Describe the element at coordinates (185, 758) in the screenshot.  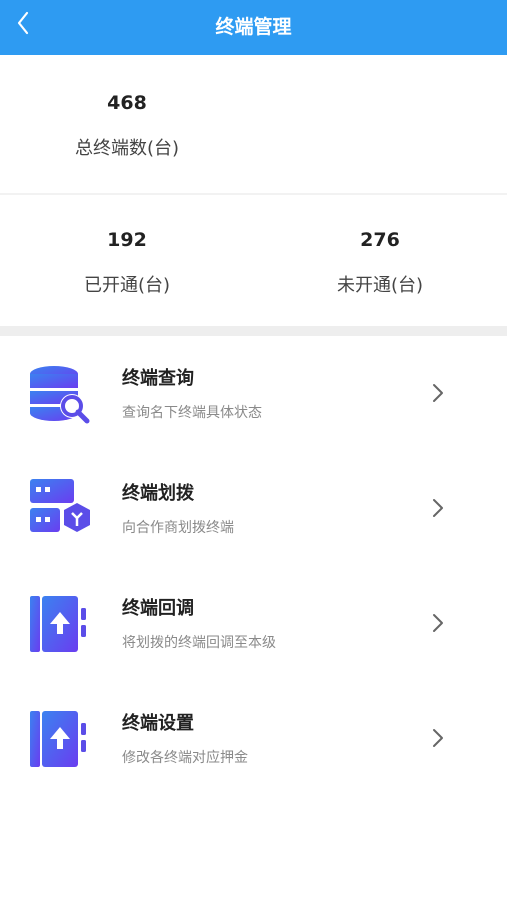
I see `menu-item-subtitle: 修改各终端对应押金` at that location.